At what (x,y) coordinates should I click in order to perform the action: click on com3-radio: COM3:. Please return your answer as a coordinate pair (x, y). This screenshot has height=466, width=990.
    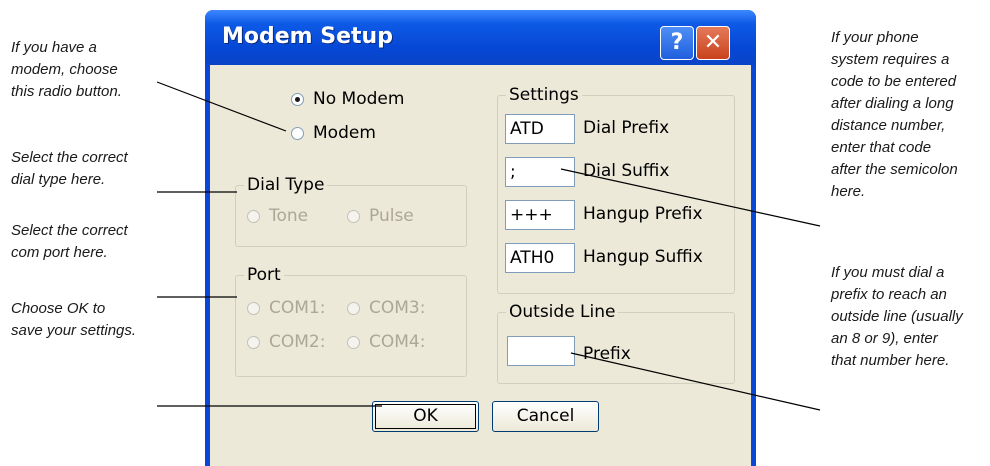
    Looking at the image, I should click on (386, 308).